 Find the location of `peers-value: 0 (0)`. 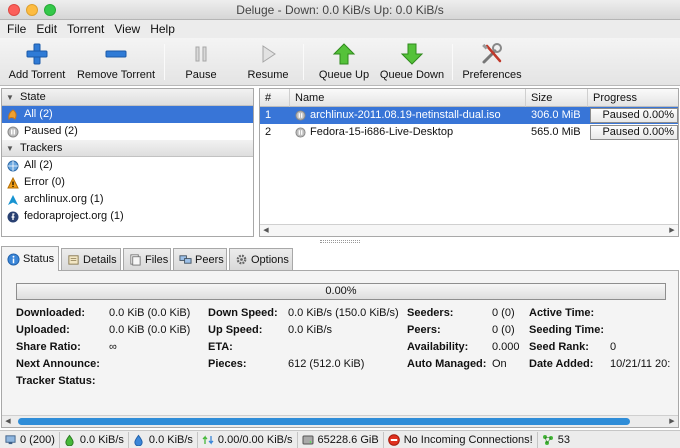

peers-value: 0 (0) is located at coordinates (503, 330).